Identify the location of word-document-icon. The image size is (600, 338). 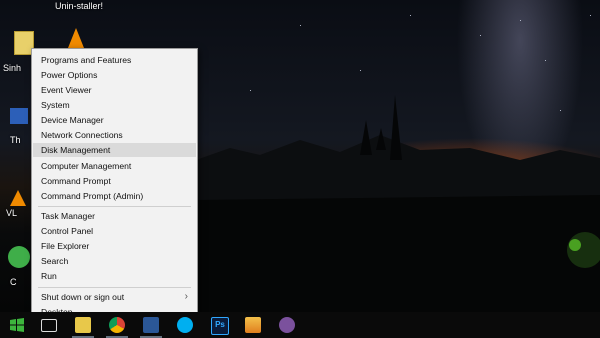
(19, 116).